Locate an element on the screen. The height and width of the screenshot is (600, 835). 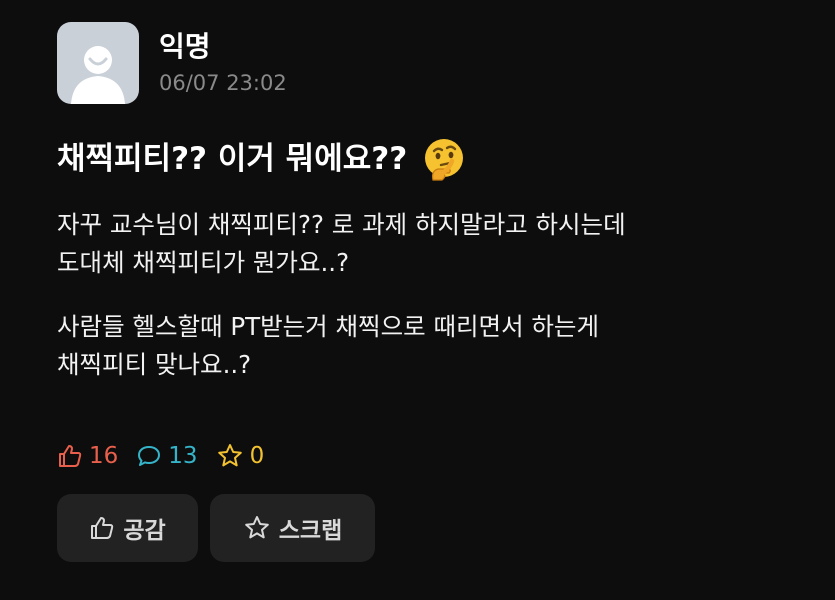
post-actions: 공감 스크랩 is located at coordinates (222, 528).